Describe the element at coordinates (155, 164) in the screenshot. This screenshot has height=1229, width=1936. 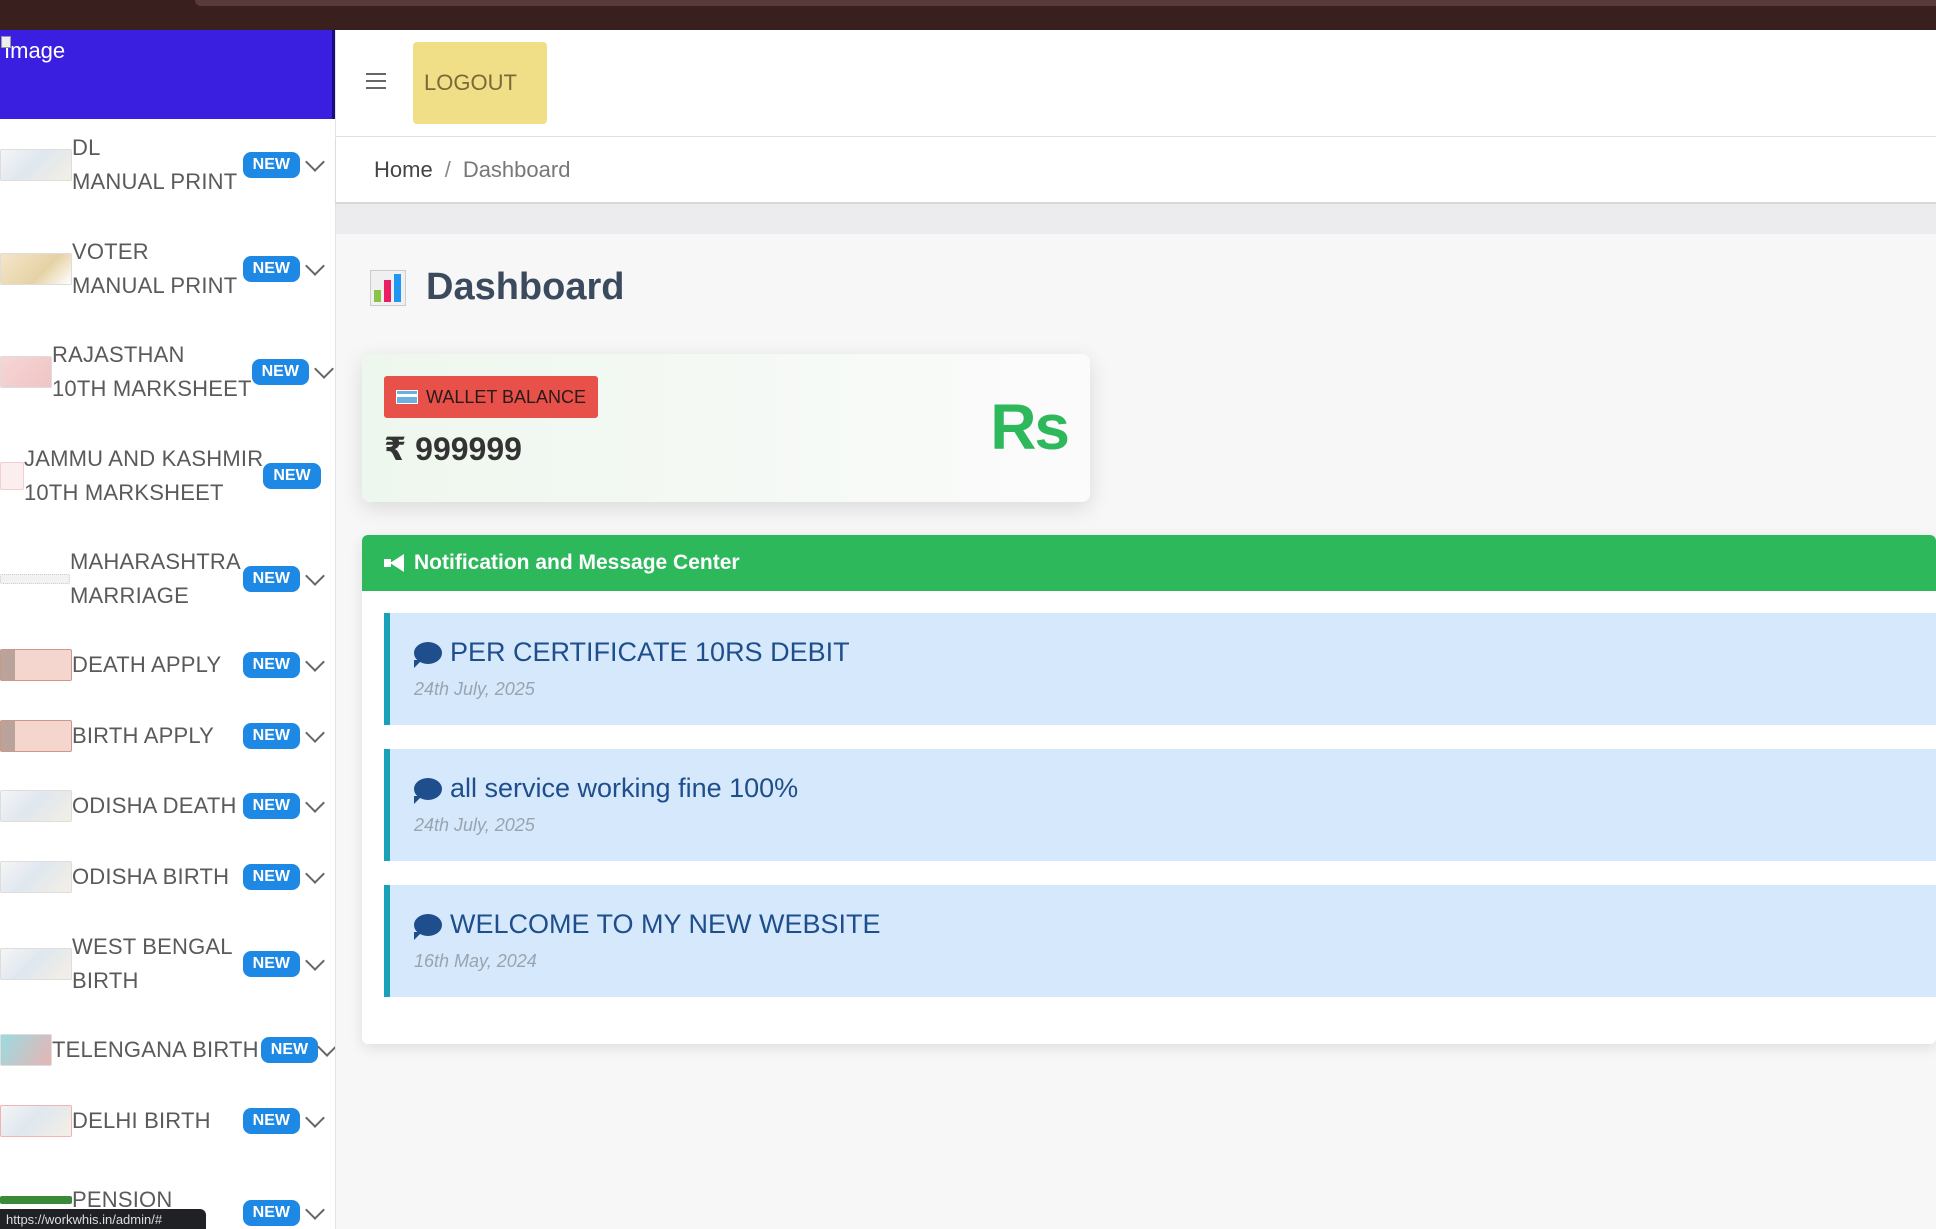
I see `sidebar-item-label: DL MANUAL PRINT` at that location.